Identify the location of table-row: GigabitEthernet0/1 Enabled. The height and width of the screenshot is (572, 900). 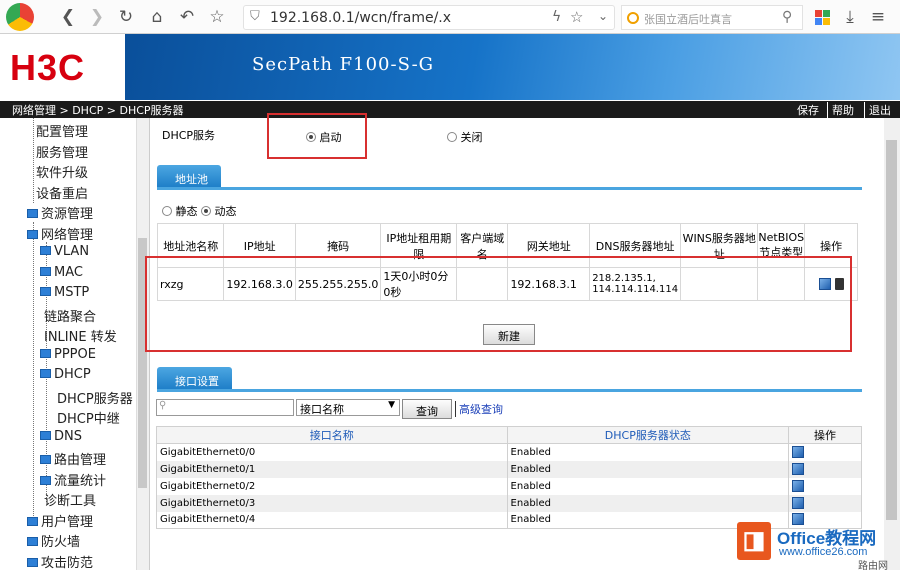
(509, 469).